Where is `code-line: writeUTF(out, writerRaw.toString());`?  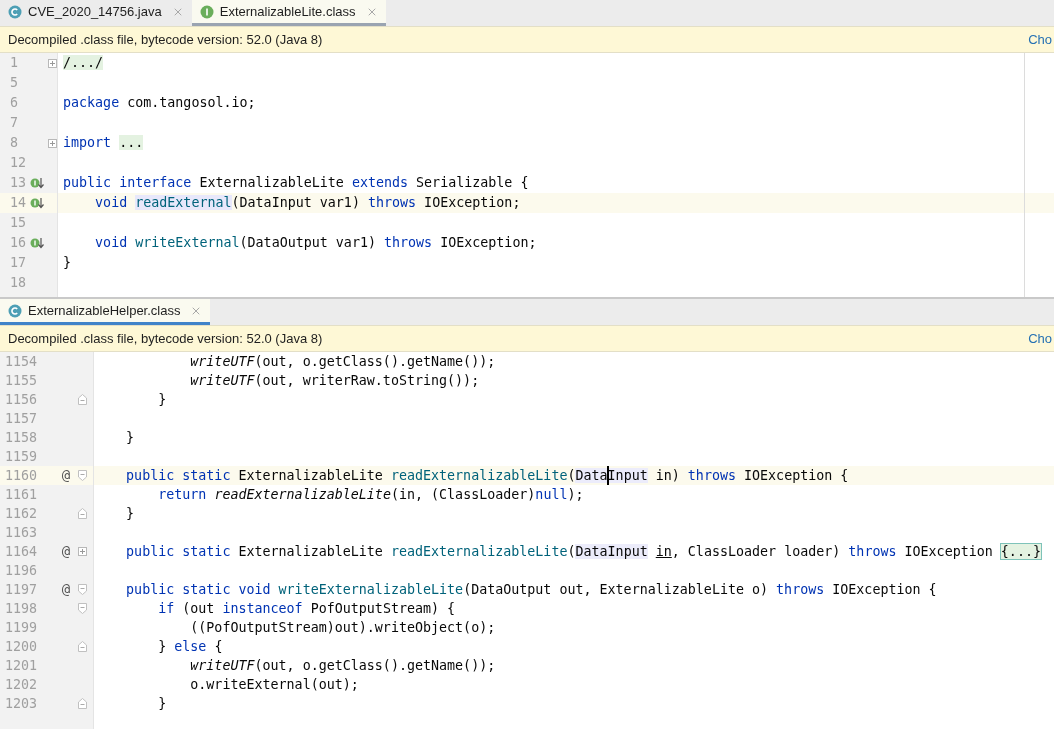
code-line: writeUTF(out, writerRaw.toString()); is located at coordinates (334, 380).